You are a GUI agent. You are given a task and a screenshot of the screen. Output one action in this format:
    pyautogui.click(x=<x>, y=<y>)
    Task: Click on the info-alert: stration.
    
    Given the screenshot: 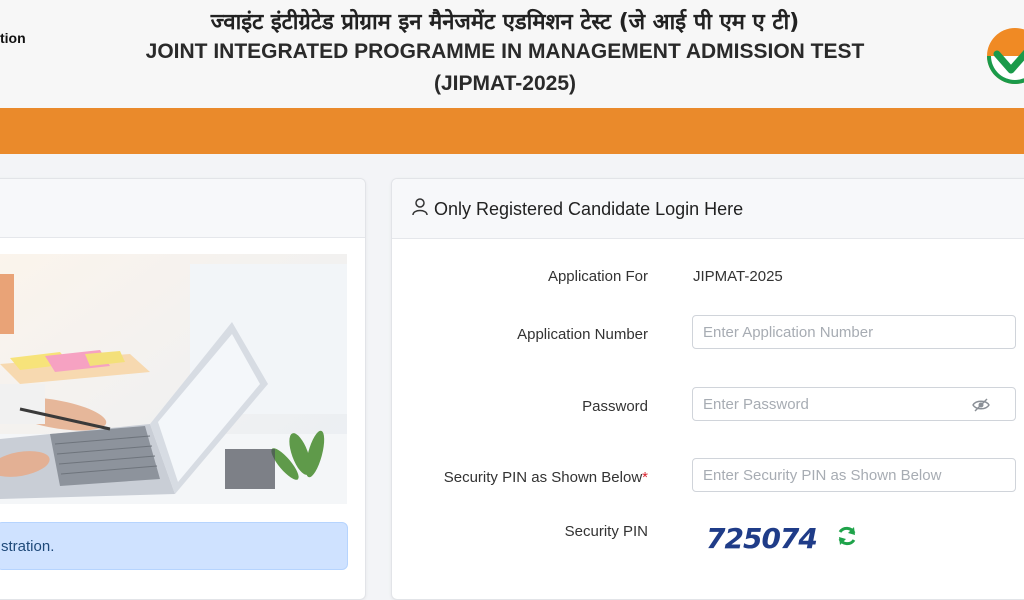 What is the action you would take?
    pyautogui.click(x=174, y=546)
    